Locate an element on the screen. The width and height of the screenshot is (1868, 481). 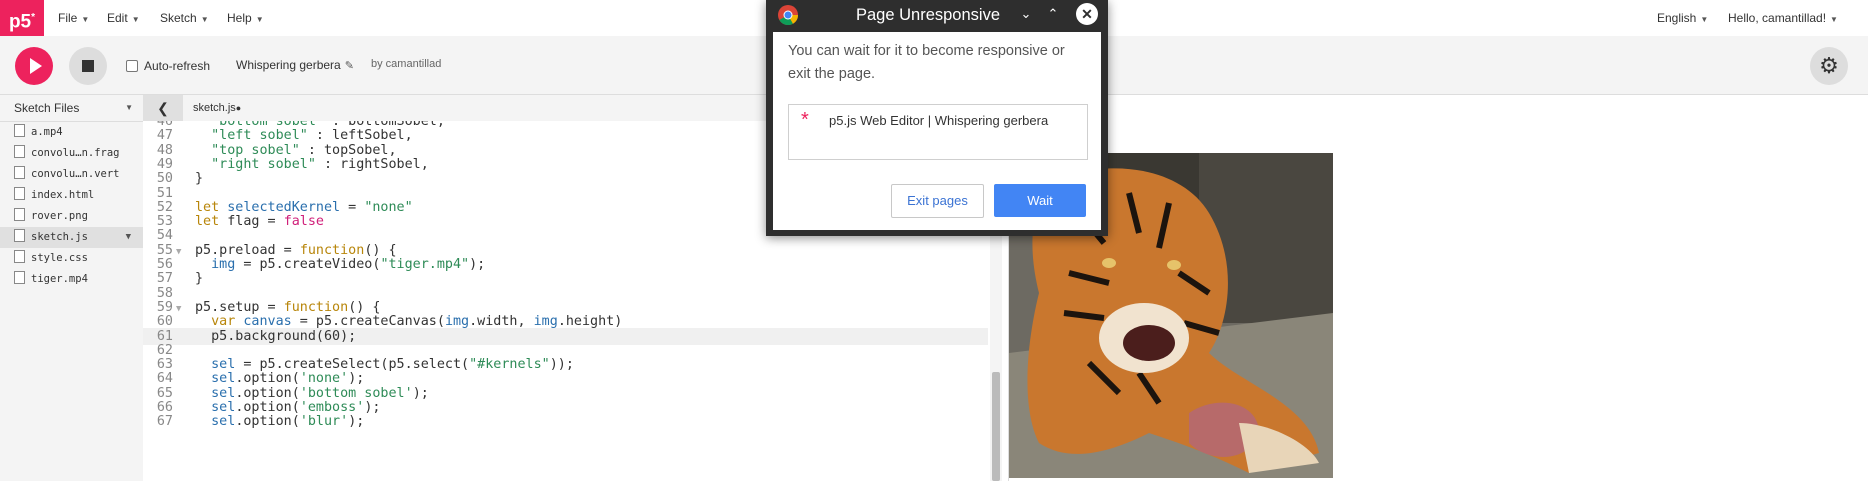
language-menu: English ▼ is located at coordinates (1682, 18).